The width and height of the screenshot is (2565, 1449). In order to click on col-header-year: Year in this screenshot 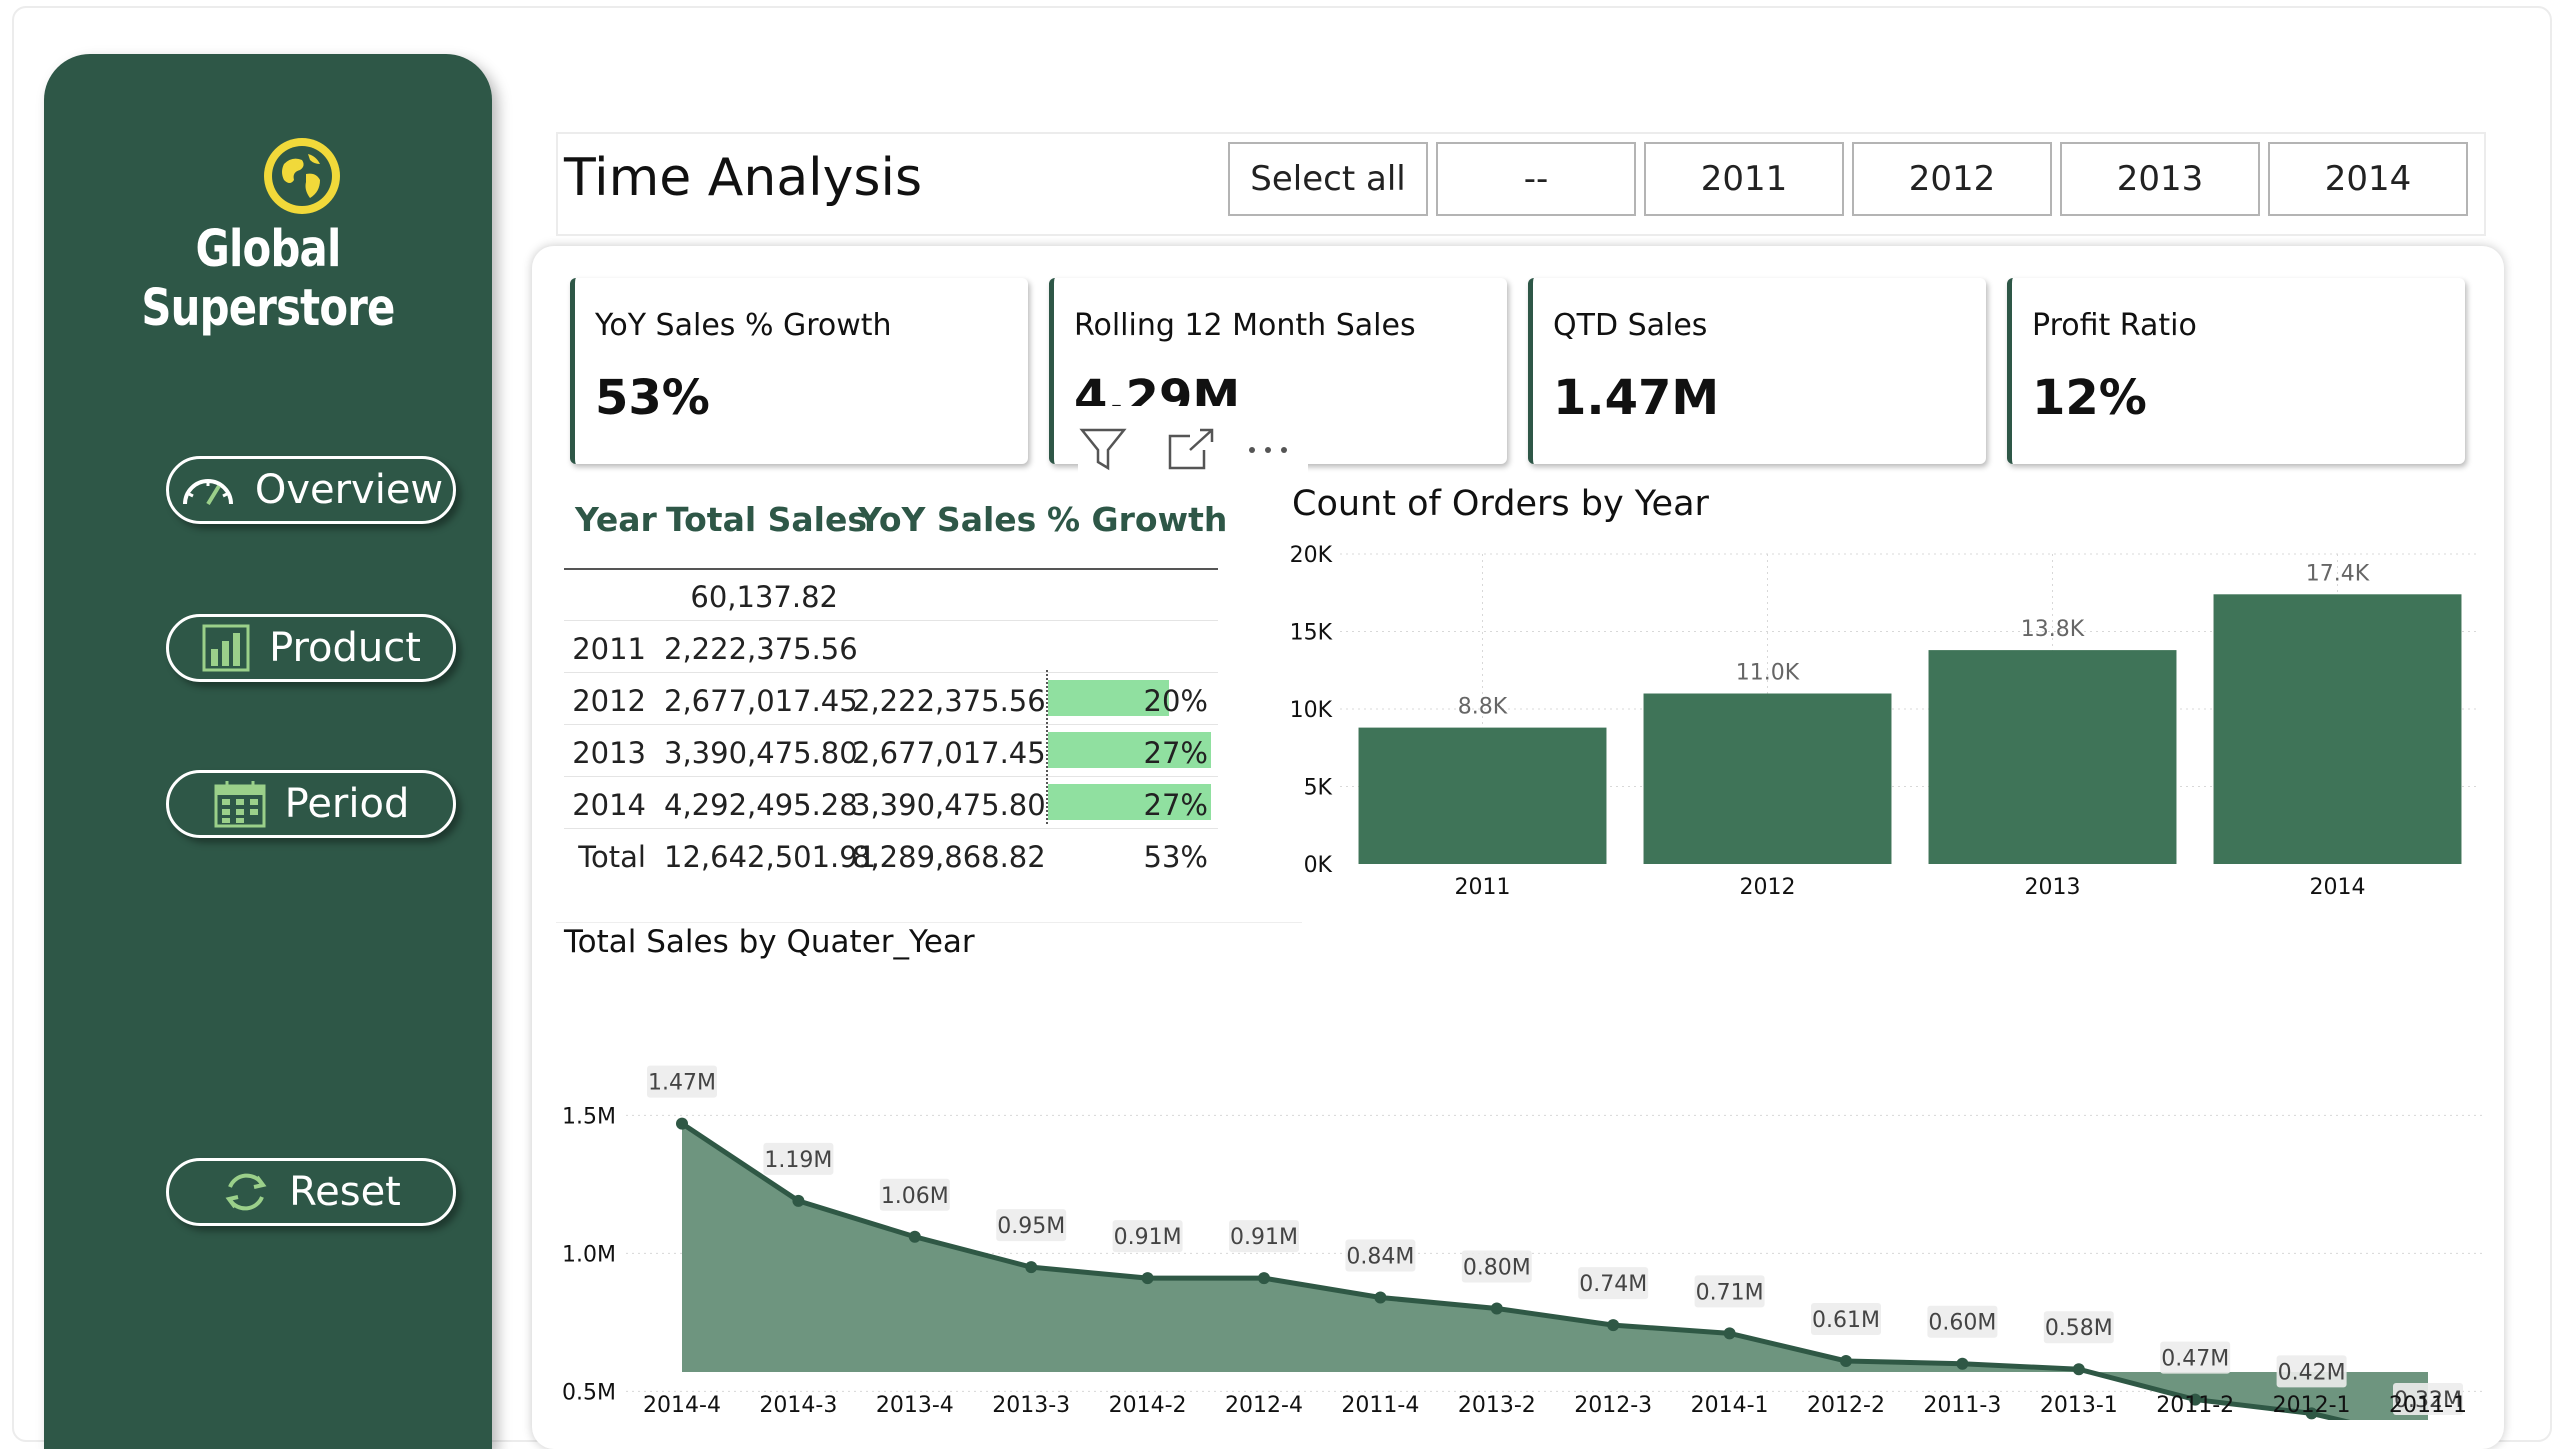, I will do `click(616, 519)`.